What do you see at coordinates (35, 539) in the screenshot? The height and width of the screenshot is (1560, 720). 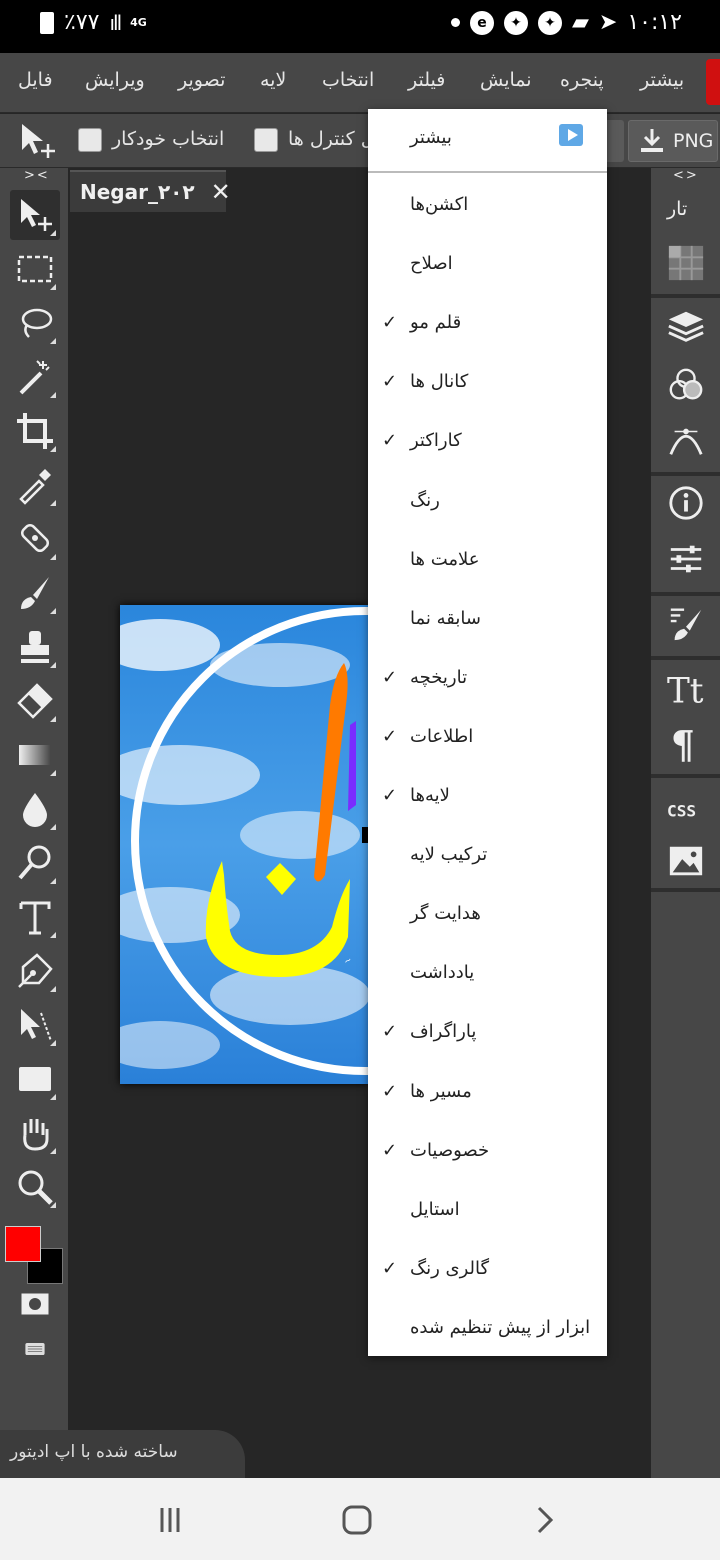 I see `healing-brush-tool` at bounding box center [35, 539].